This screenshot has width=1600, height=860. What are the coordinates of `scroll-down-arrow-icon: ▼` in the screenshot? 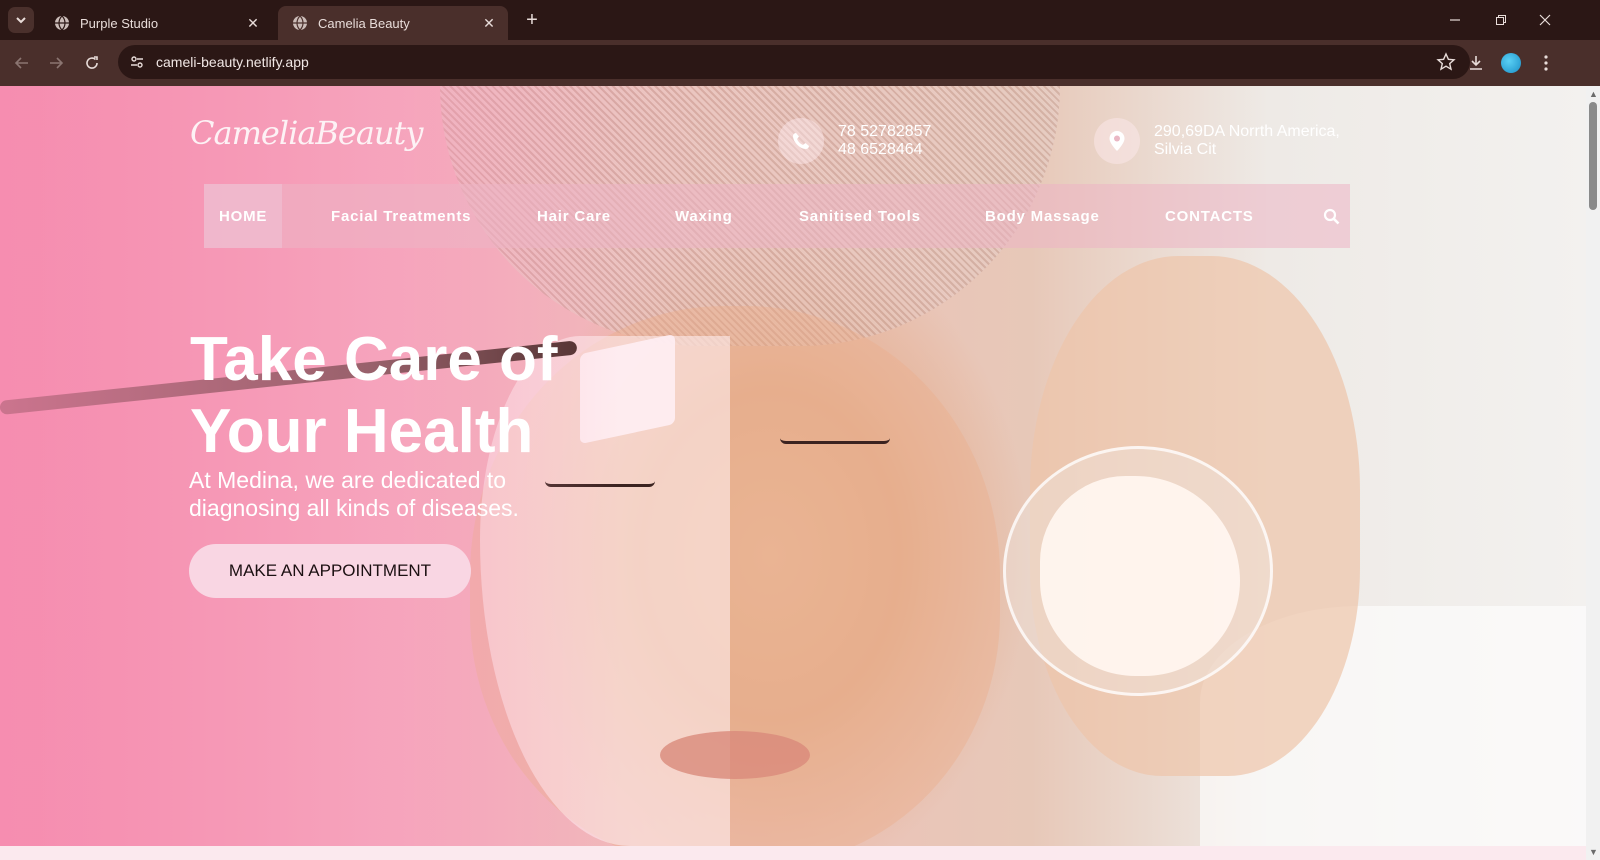 It's located at (1593, 852).